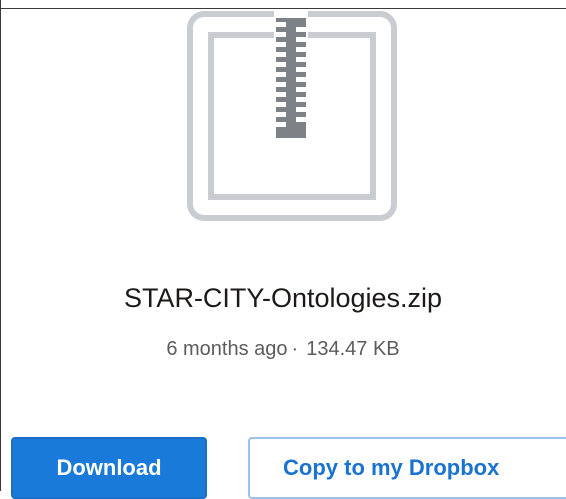 This screenshot has height=499, width=566. Describe the element at coordinates (283, 298) in the screenshot. I see `file-name: STAR-CITY-Ontologies.zip` at that location.